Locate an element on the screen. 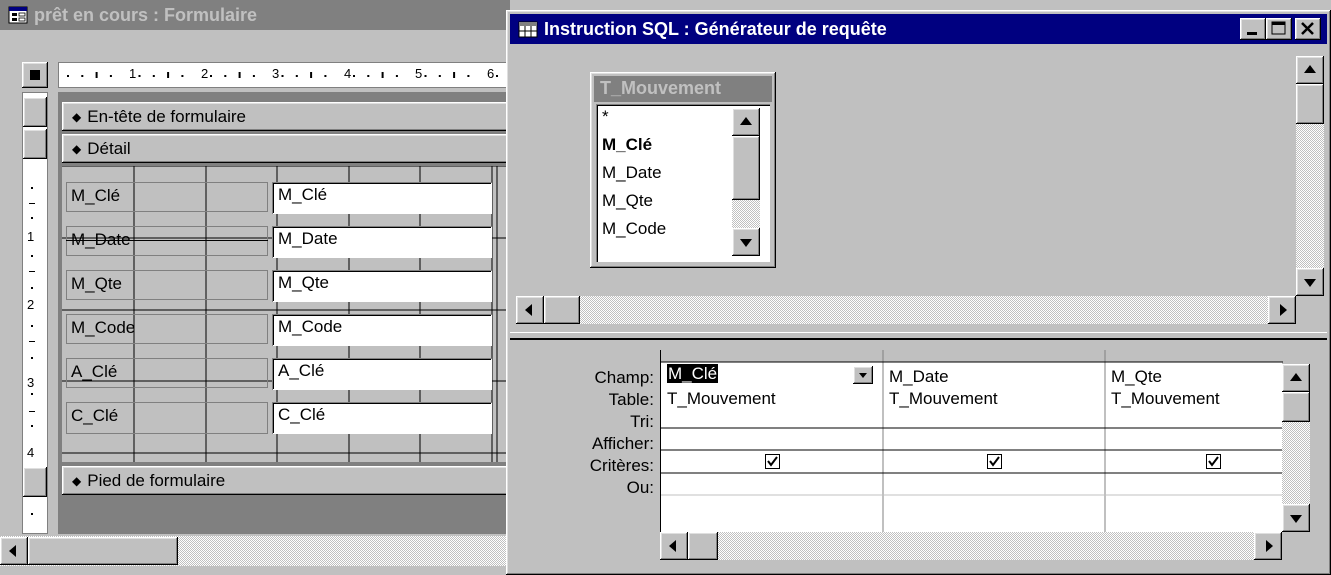 This screenshot has height=575, width=1331. field-list-title: T_Mouvement is located at coordinates (661, 88).